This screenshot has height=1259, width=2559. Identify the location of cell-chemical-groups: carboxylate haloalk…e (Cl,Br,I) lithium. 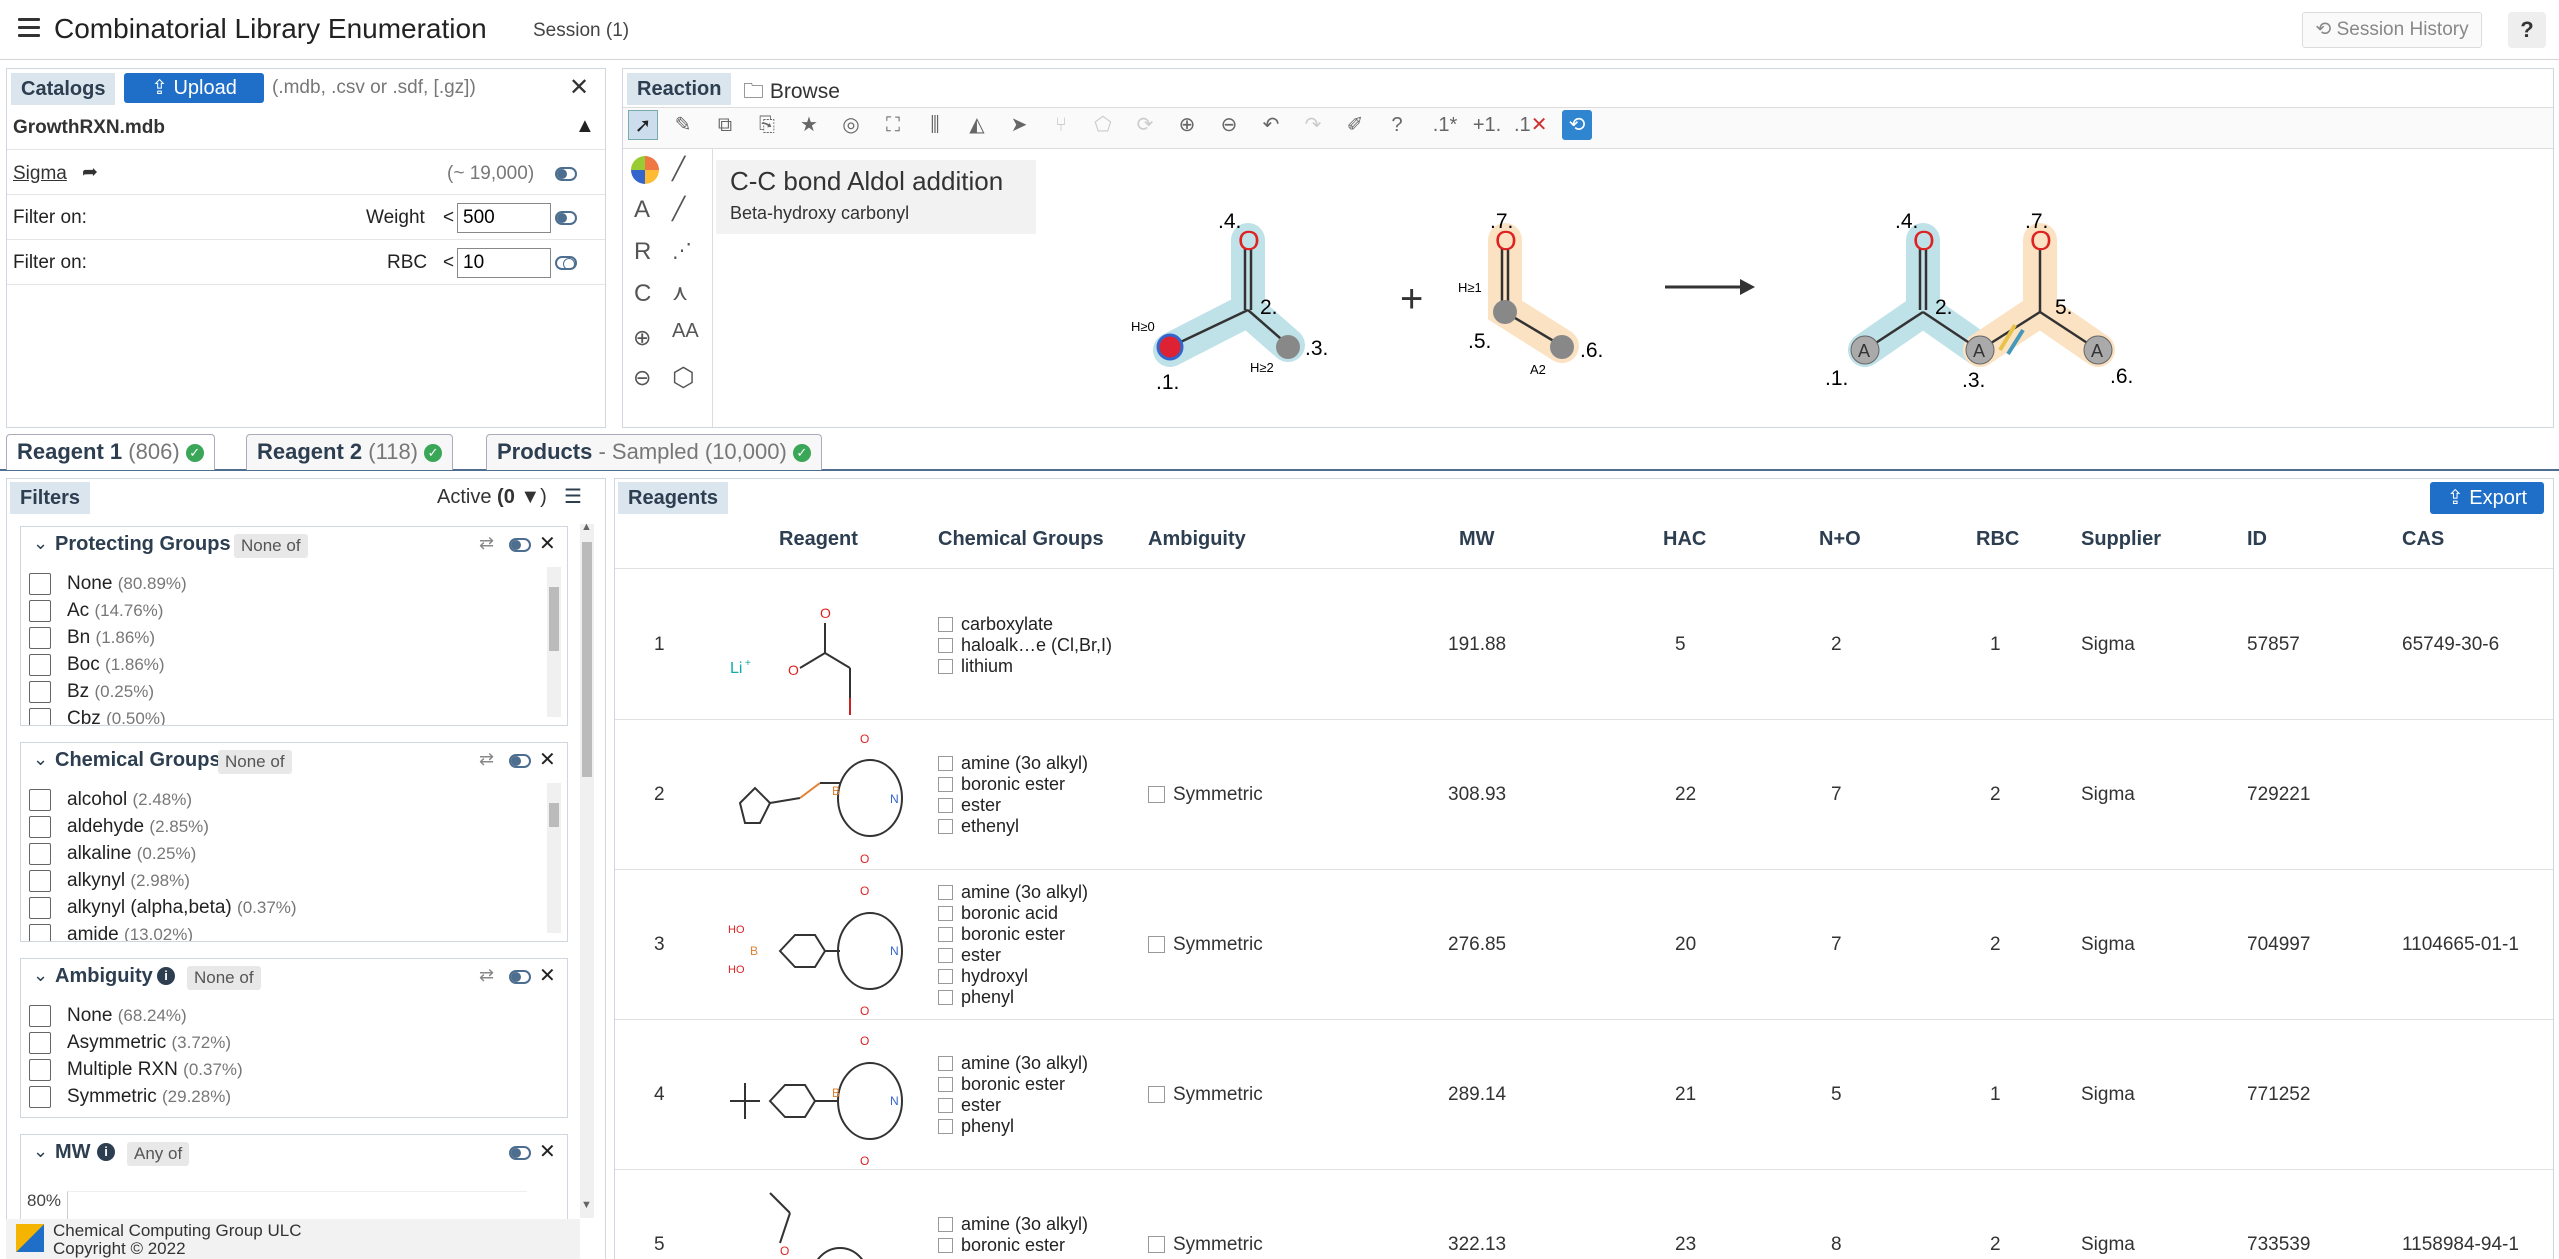
(1025, 645).